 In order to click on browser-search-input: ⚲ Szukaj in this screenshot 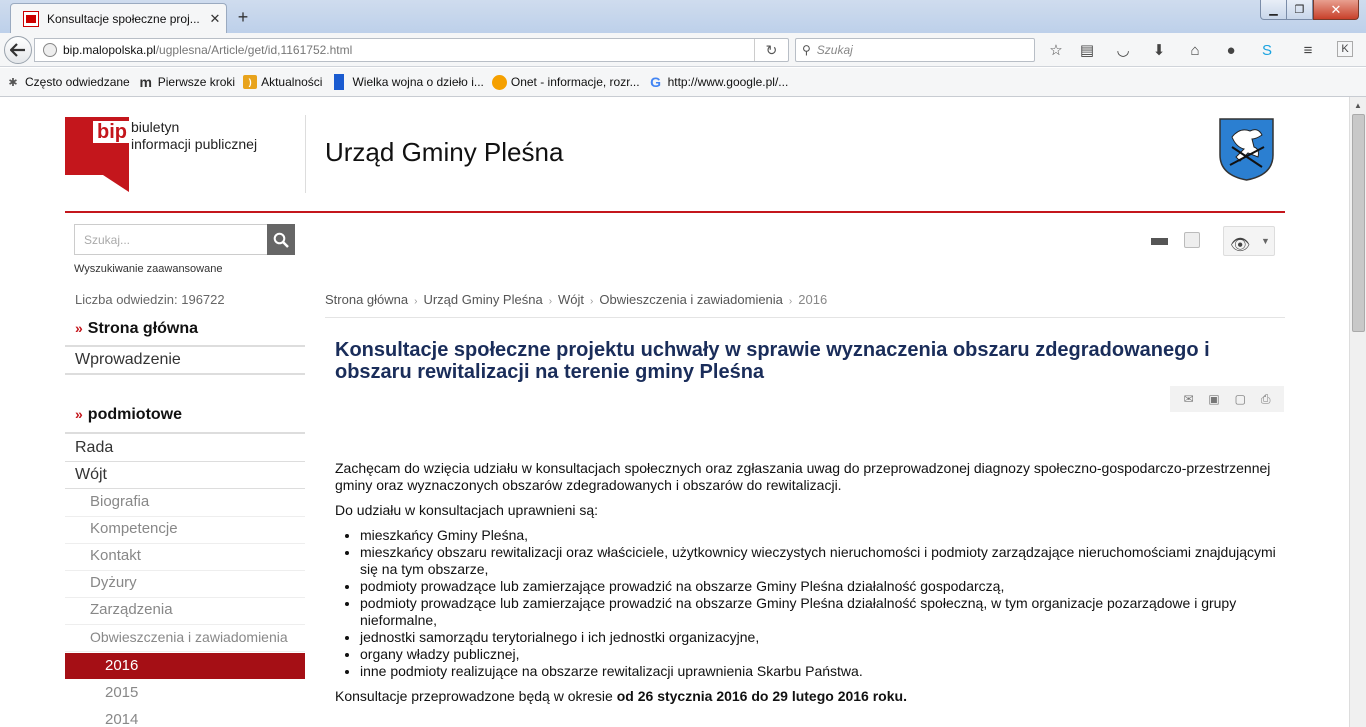, I will do `click(915, 50)`.